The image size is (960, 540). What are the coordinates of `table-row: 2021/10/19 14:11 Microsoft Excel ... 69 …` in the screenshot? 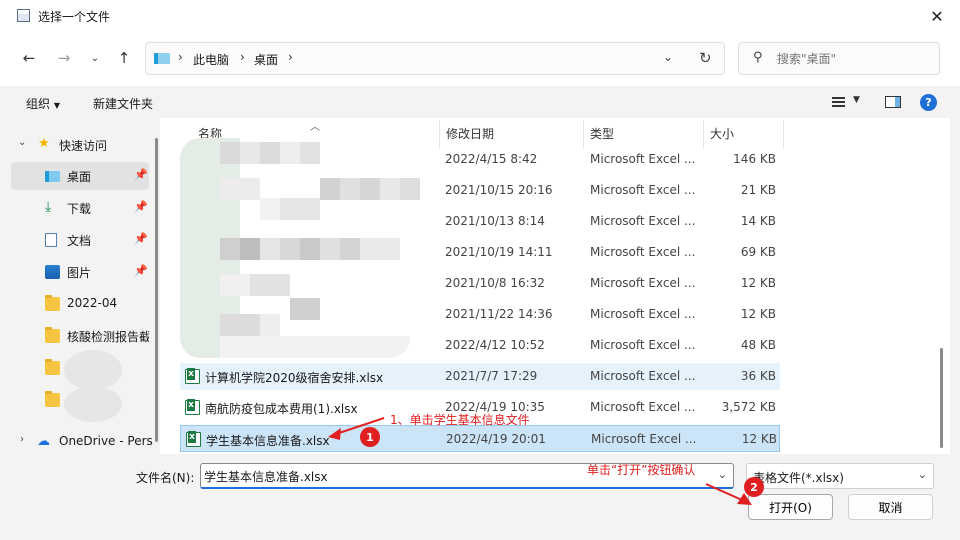 It's located at (480, 252).